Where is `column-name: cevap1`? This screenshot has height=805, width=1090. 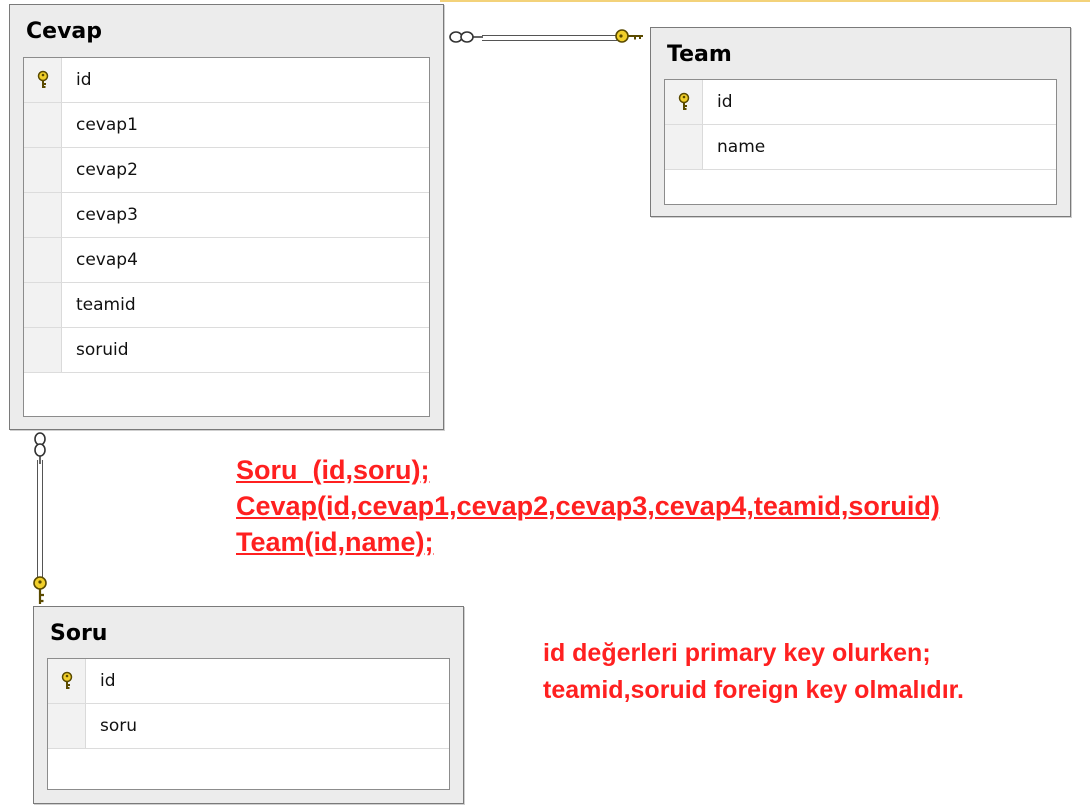
column-name: cevap1 is located at coordinates (107, 125).